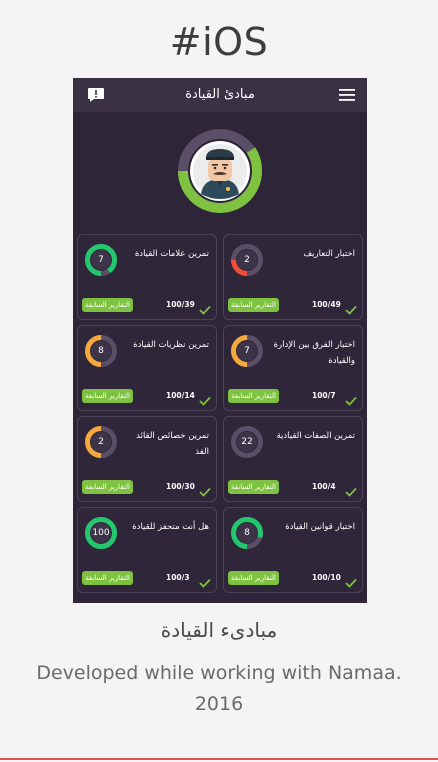  What do you see at coordinates (172, 444) in the screenshot?
I see `exercise-title: تمرين خصائص القائد الفذ` at bounding box center [172, 444].